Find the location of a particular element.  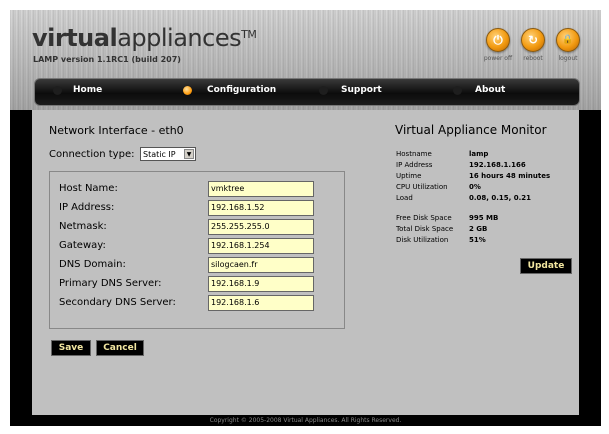

network-interface-title: Network Interface - eth0 is located at coordinates (116, 130).